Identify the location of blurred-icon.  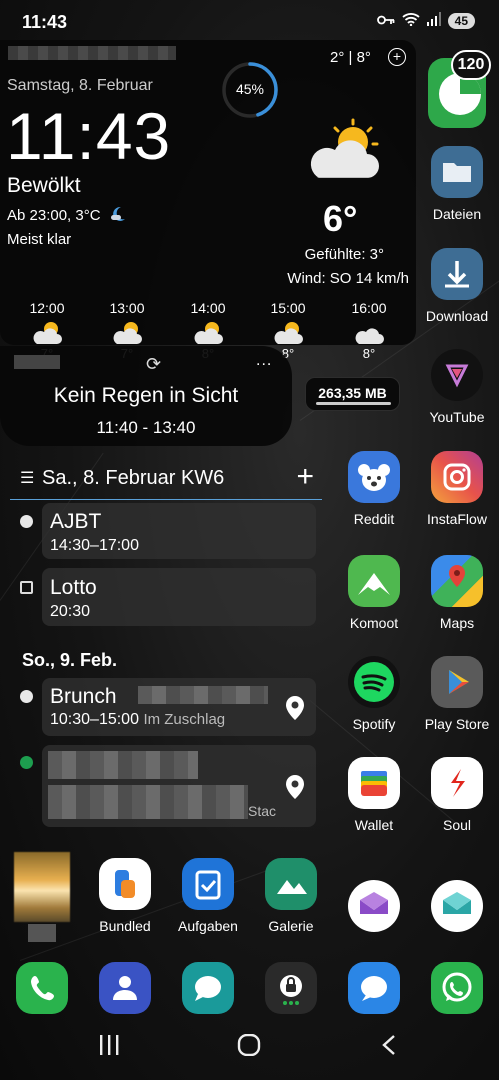
(42, 887).